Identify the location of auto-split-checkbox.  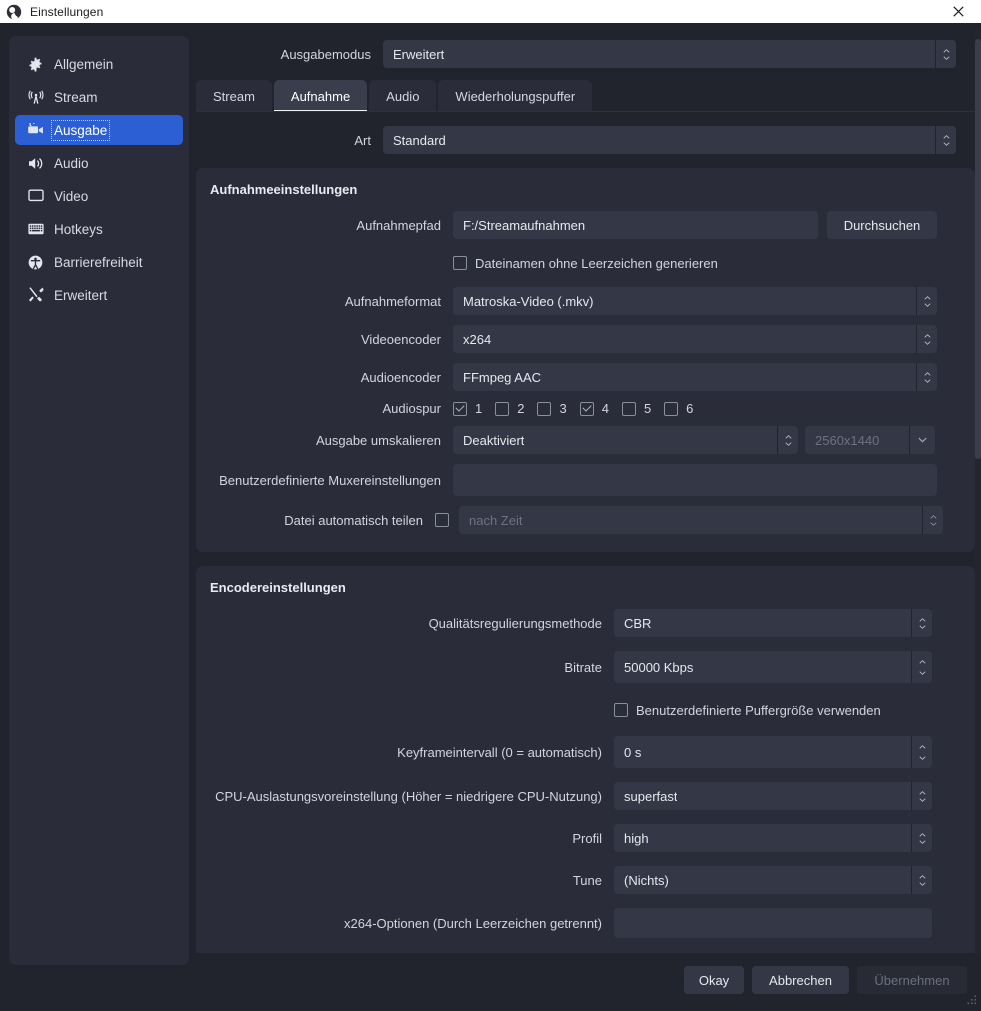
(442, 520).